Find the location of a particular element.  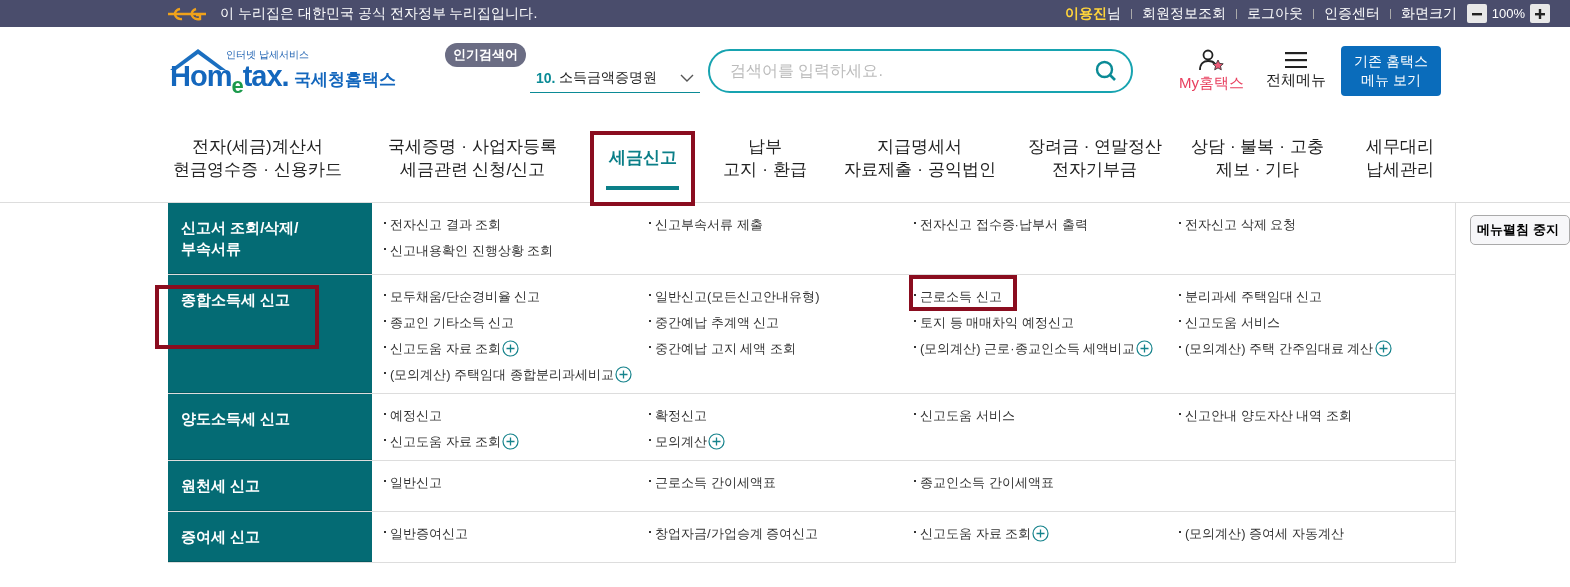

menu-link: 창업자금/가업승계 증여신고 is located at coordinates (737, 533).